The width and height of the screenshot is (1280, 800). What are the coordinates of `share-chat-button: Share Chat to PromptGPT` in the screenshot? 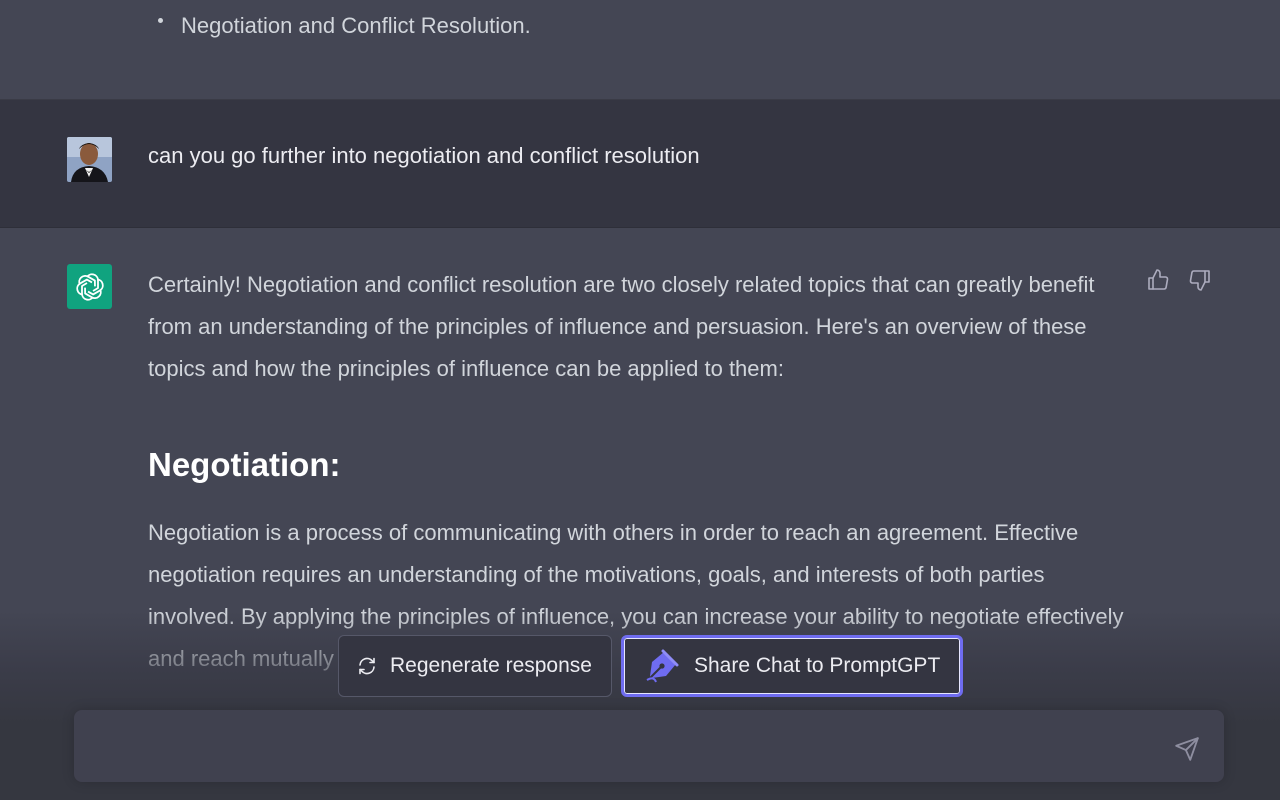 It's located at (792, 666).